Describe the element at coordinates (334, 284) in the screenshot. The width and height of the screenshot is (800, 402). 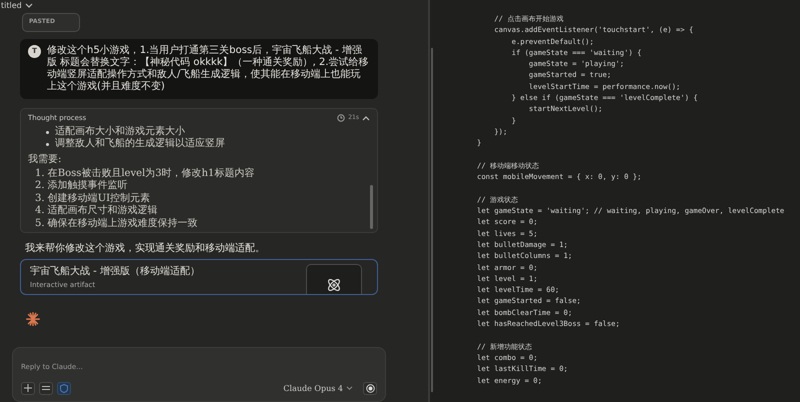
I see `atom-icon` at that location.